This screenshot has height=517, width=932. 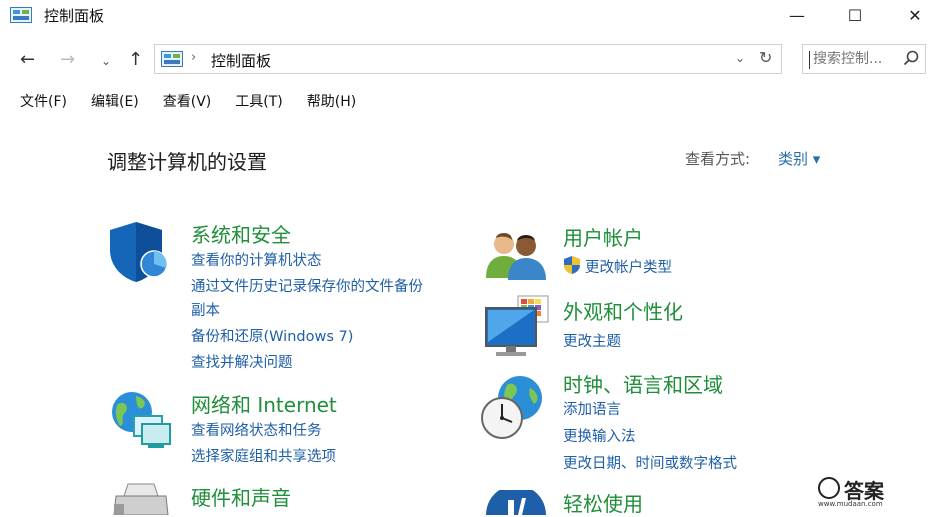 I want to click on view-by-label: 查看方式:, so click(x=718, y=159).